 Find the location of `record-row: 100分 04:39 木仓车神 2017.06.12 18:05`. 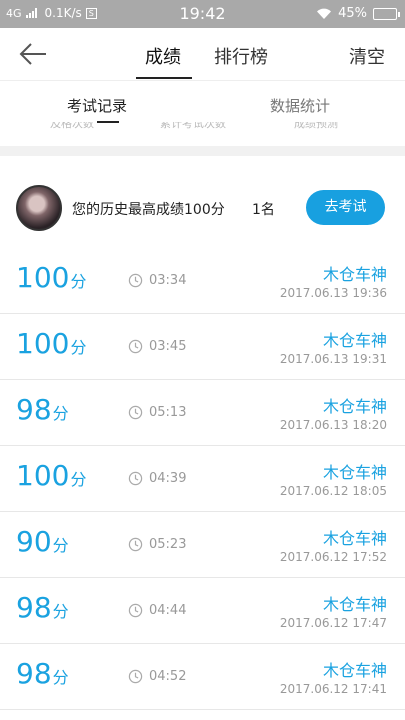

record-row: 100分 04:39 木仓车神 2017.06.12 18:05 is located at coordinates (202, 479).